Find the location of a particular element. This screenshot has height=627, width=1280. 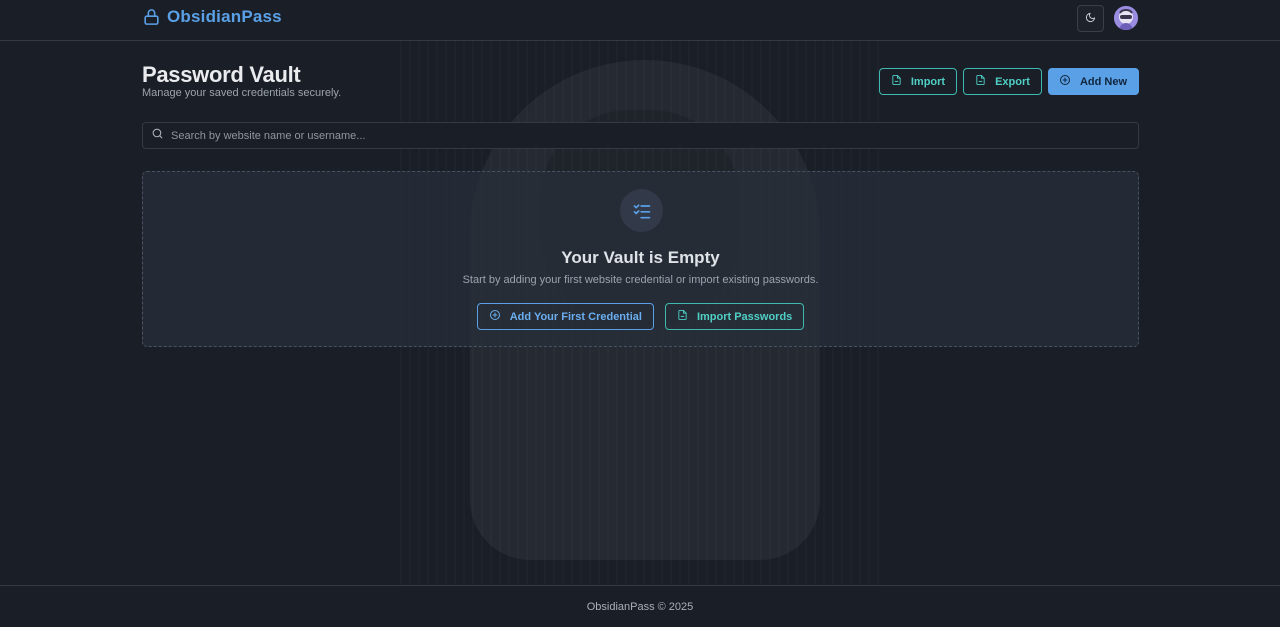

moon-icon is located at coordinates (1090, 19).